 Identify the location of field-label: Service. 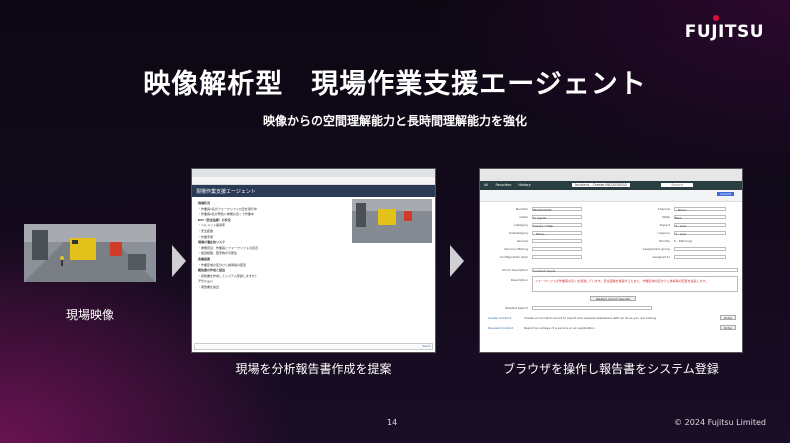
(522, 241).